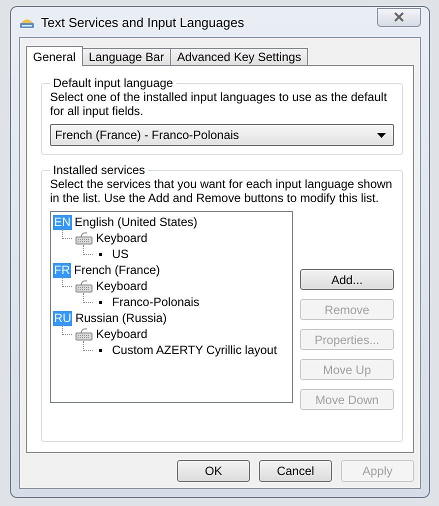  What do you see at coordinates (120, 254) in the screenshot?
I see `tree-item: US` at bounding box center [120, 254].